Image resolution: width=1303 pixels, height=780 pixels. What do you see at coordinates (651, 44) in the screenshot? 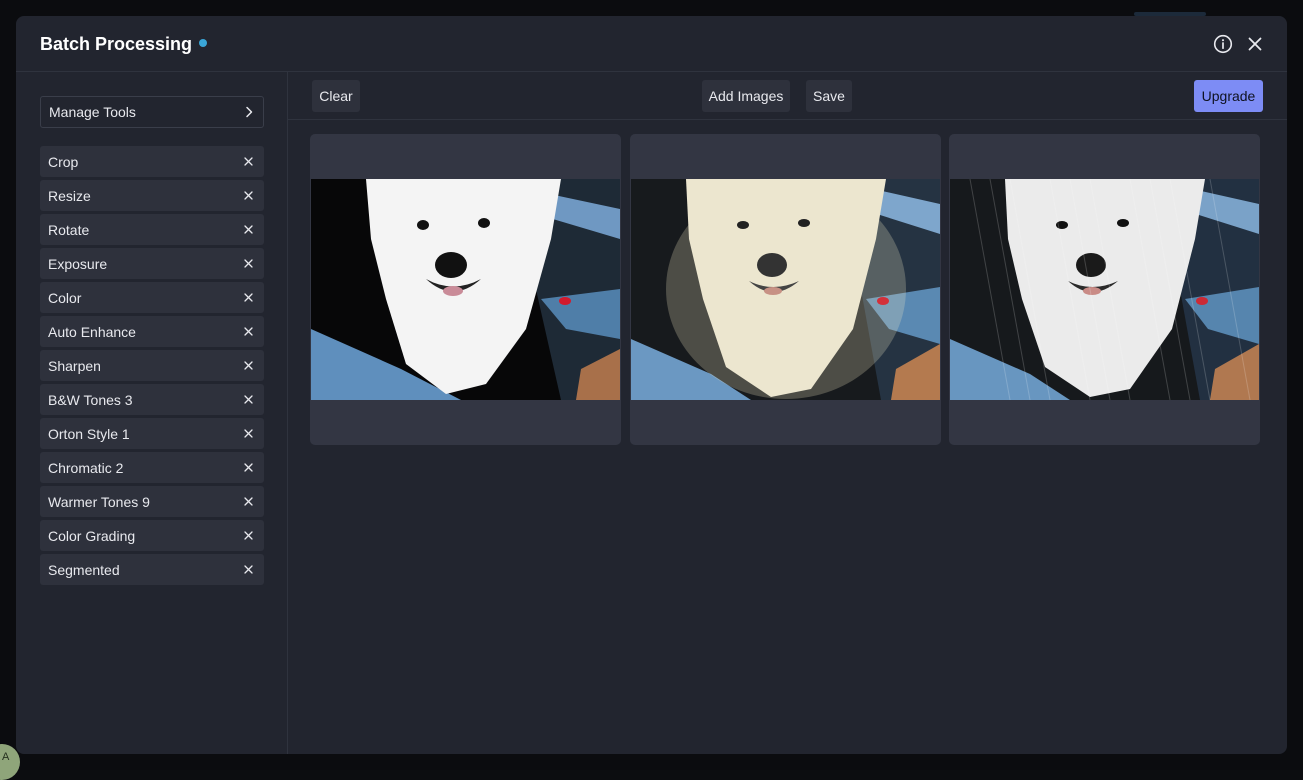
I see `modal-header: Batch Processing` at bounding box center [651, 44].